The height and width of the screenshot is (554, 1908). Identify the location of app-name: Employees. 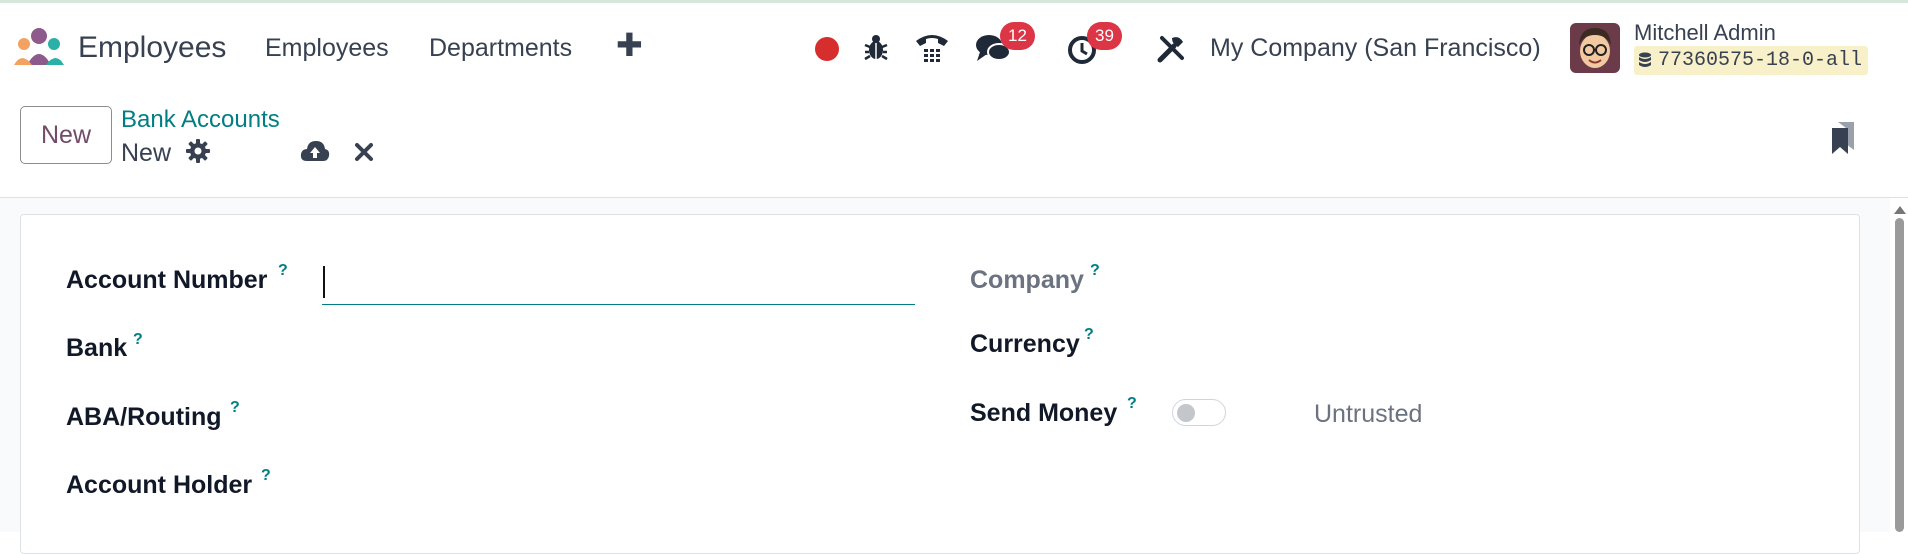
(152, 48).